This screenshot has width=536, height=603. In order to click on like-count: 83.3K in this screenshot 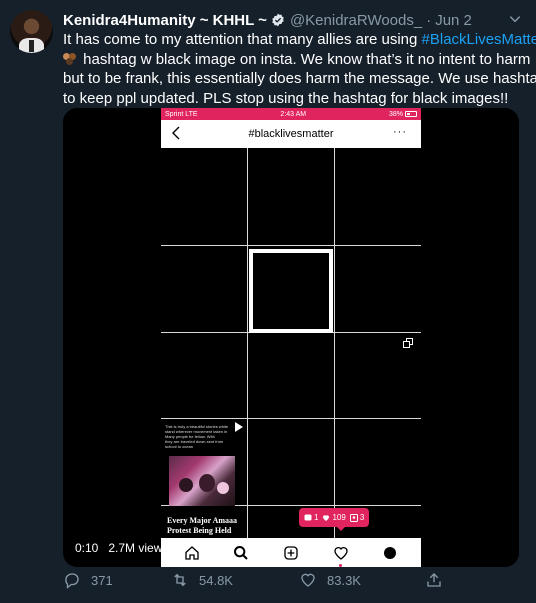, I will do `click(344, 580)`.